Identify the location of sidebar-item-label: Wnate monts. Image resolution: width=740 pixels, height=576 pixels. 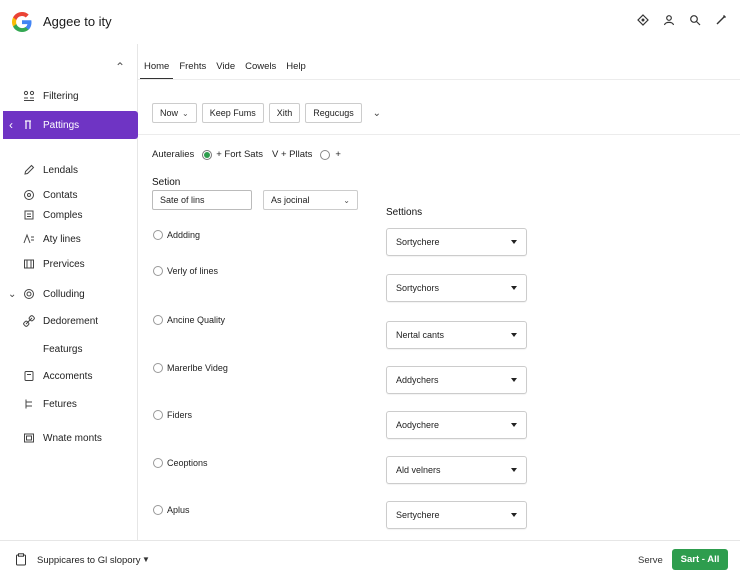
(72, 438).